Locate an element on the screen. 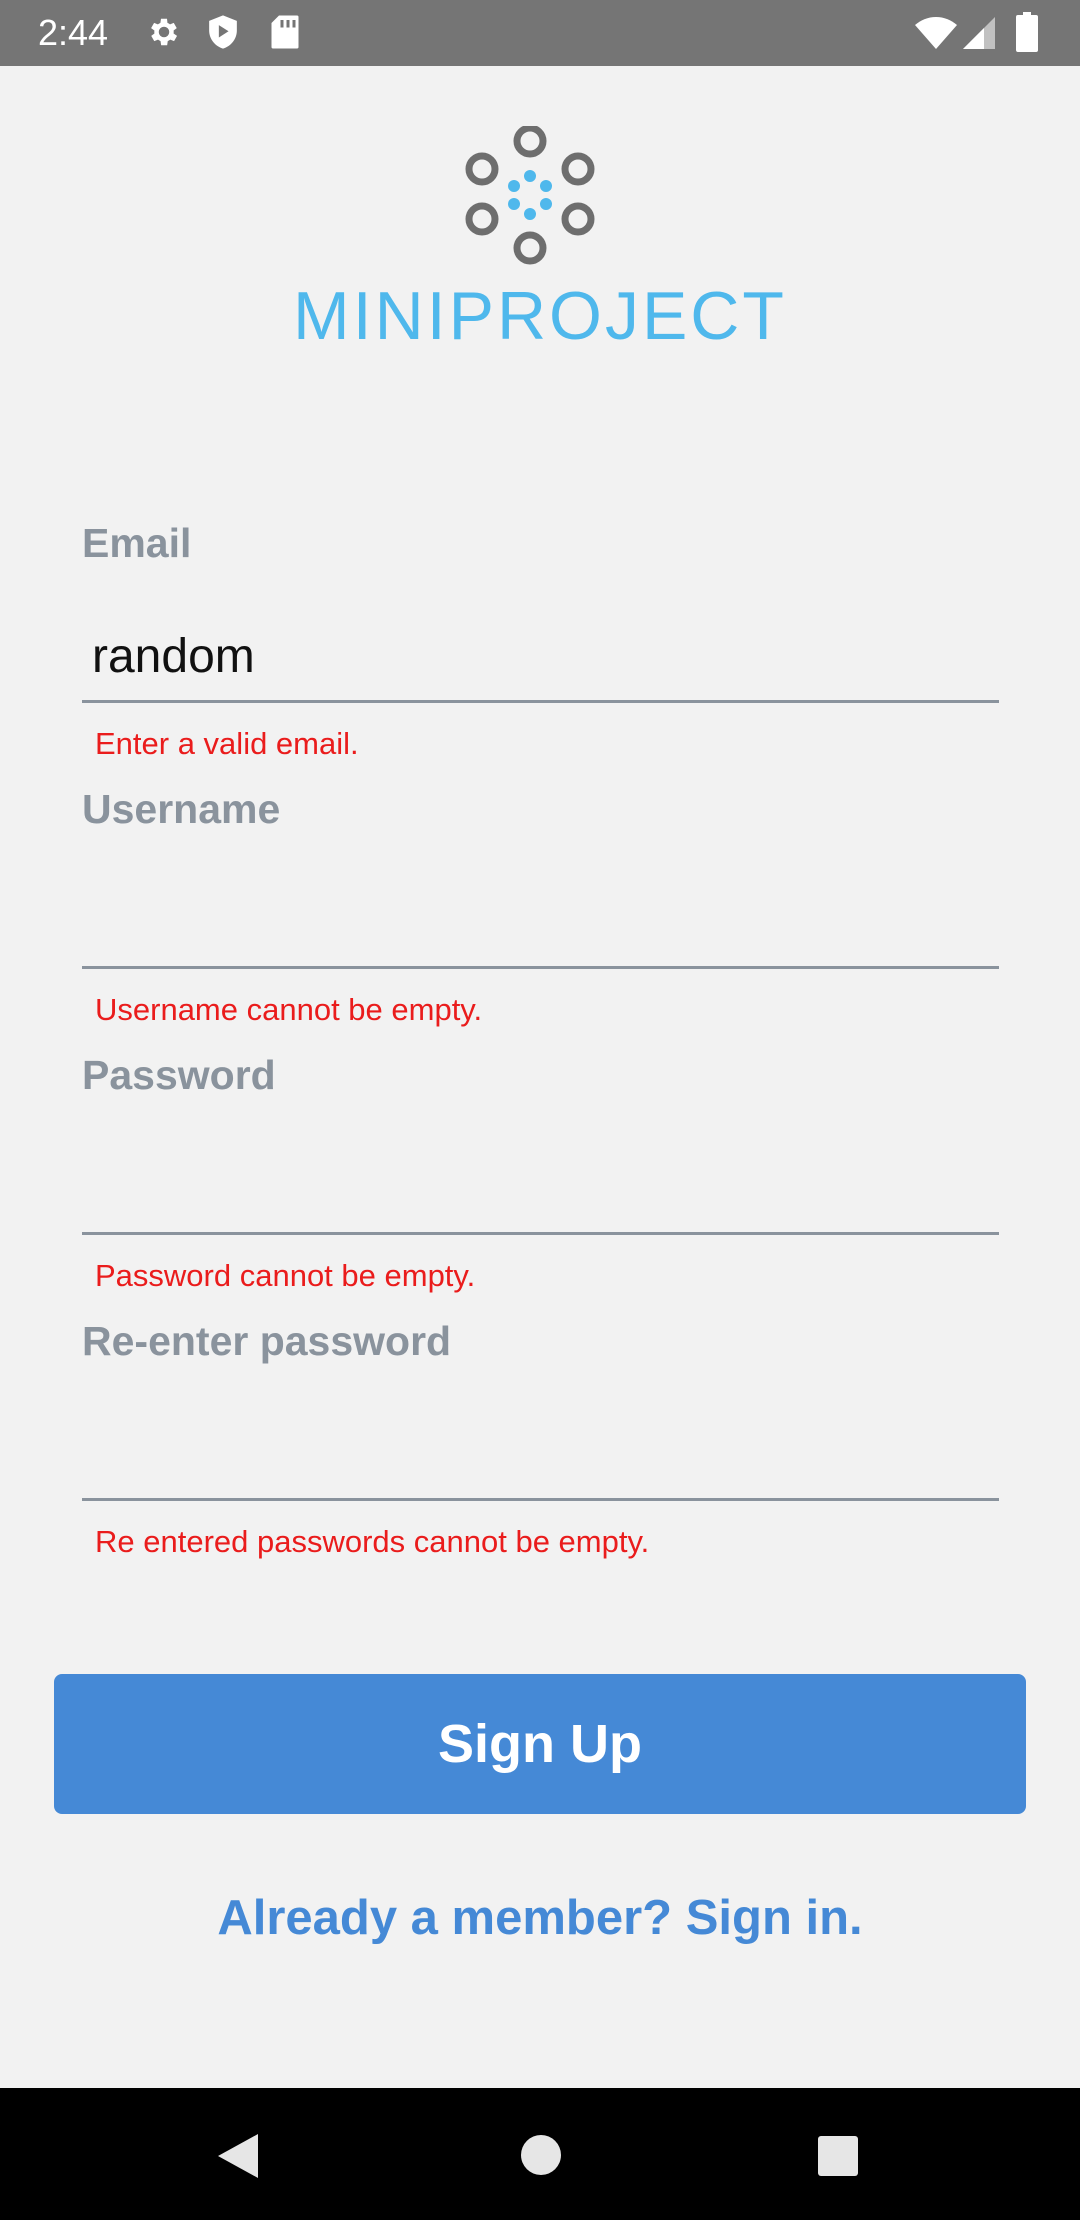  wifi-icon is located at coordinates (936, 35).